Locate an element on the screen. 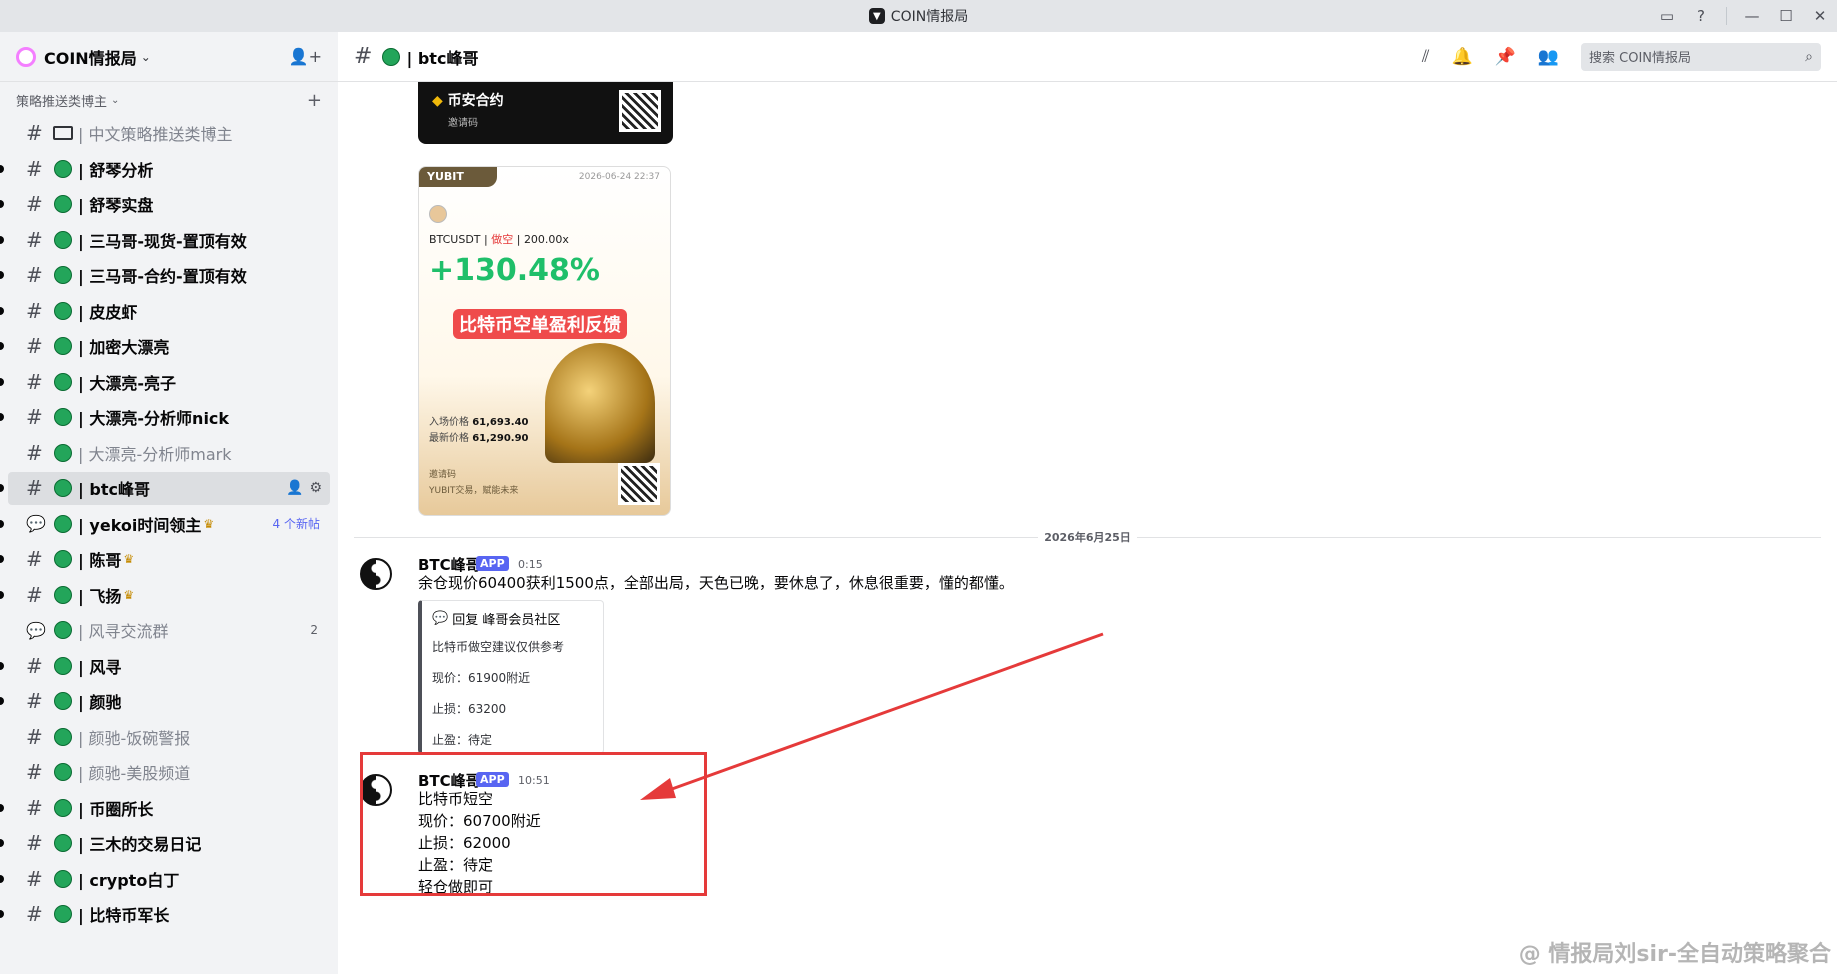  sidebar-channel-item: # | 颜驰 is located at coordinates (165, 701).